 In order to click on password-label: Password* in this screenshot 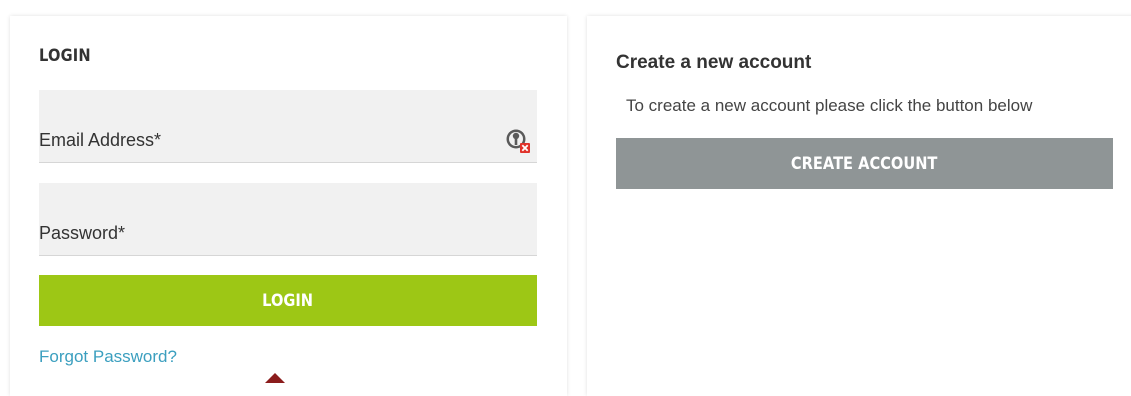, I will do `click(82, 233)`.